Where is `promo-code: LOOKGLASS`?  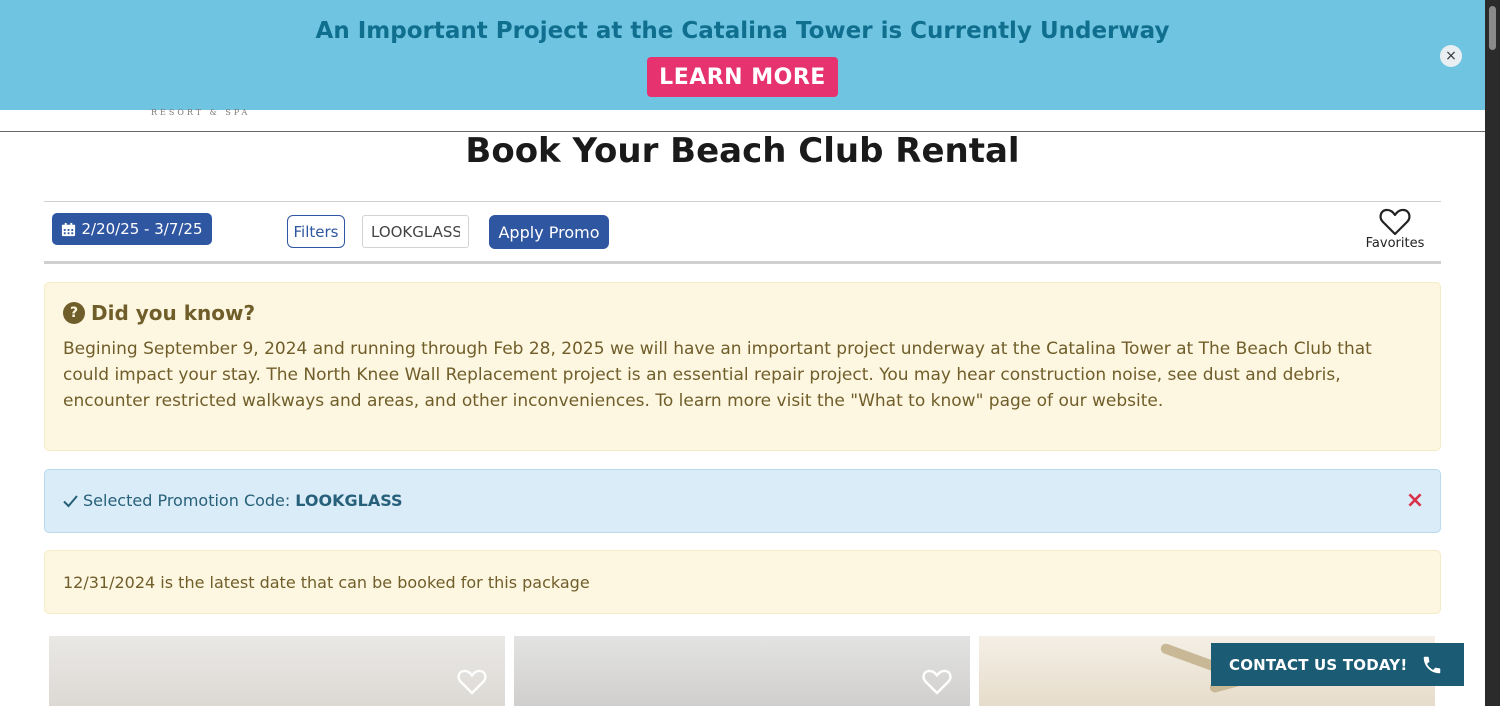 promo-code: LOOKGLASS is located at coordinates (349, 500).